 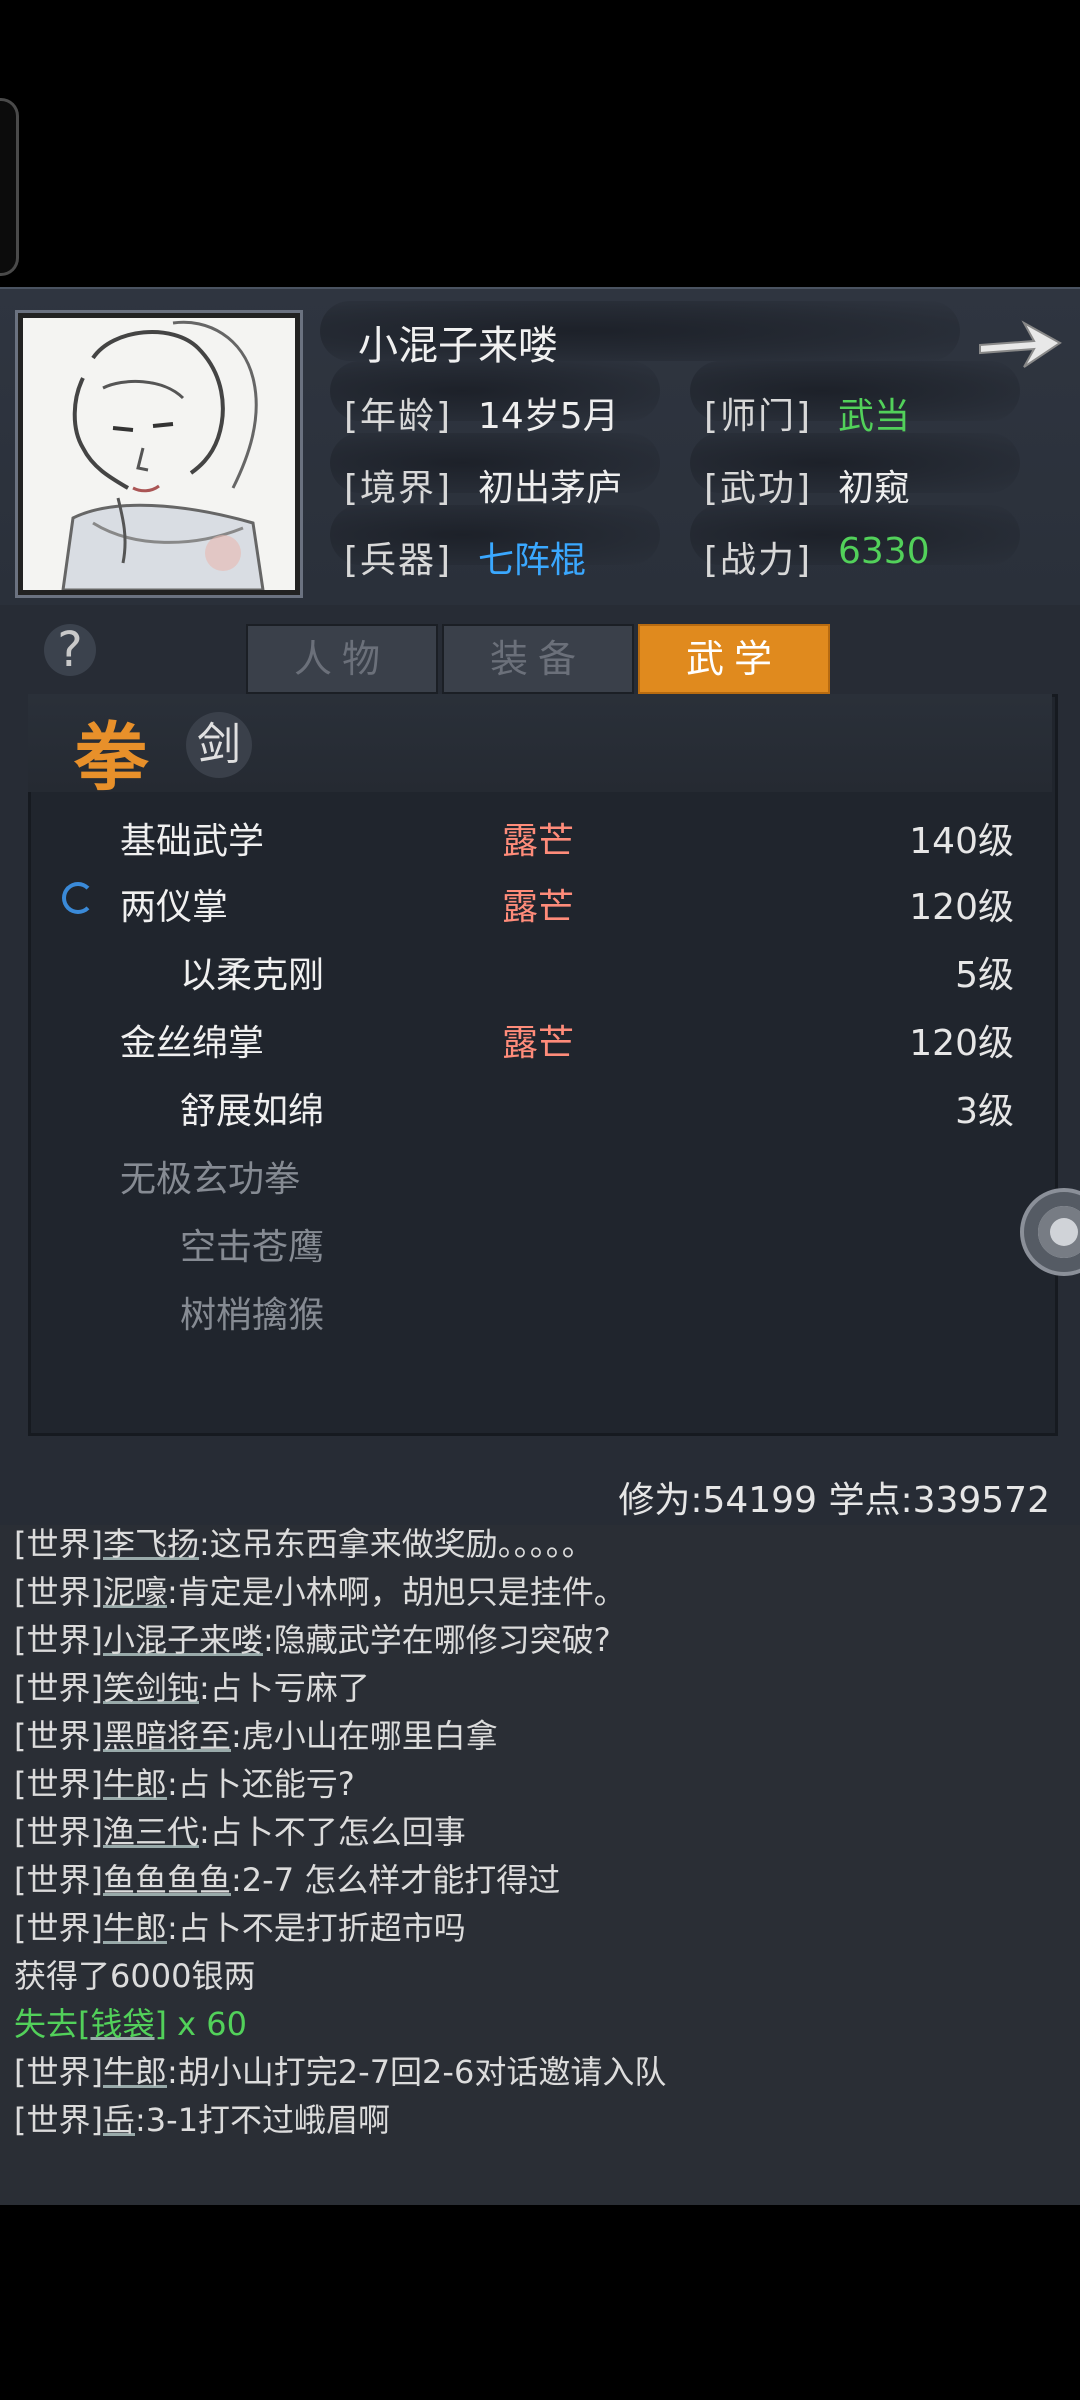 I want to click on chat-username: 泥嚎, so click(x=135, y=1592).